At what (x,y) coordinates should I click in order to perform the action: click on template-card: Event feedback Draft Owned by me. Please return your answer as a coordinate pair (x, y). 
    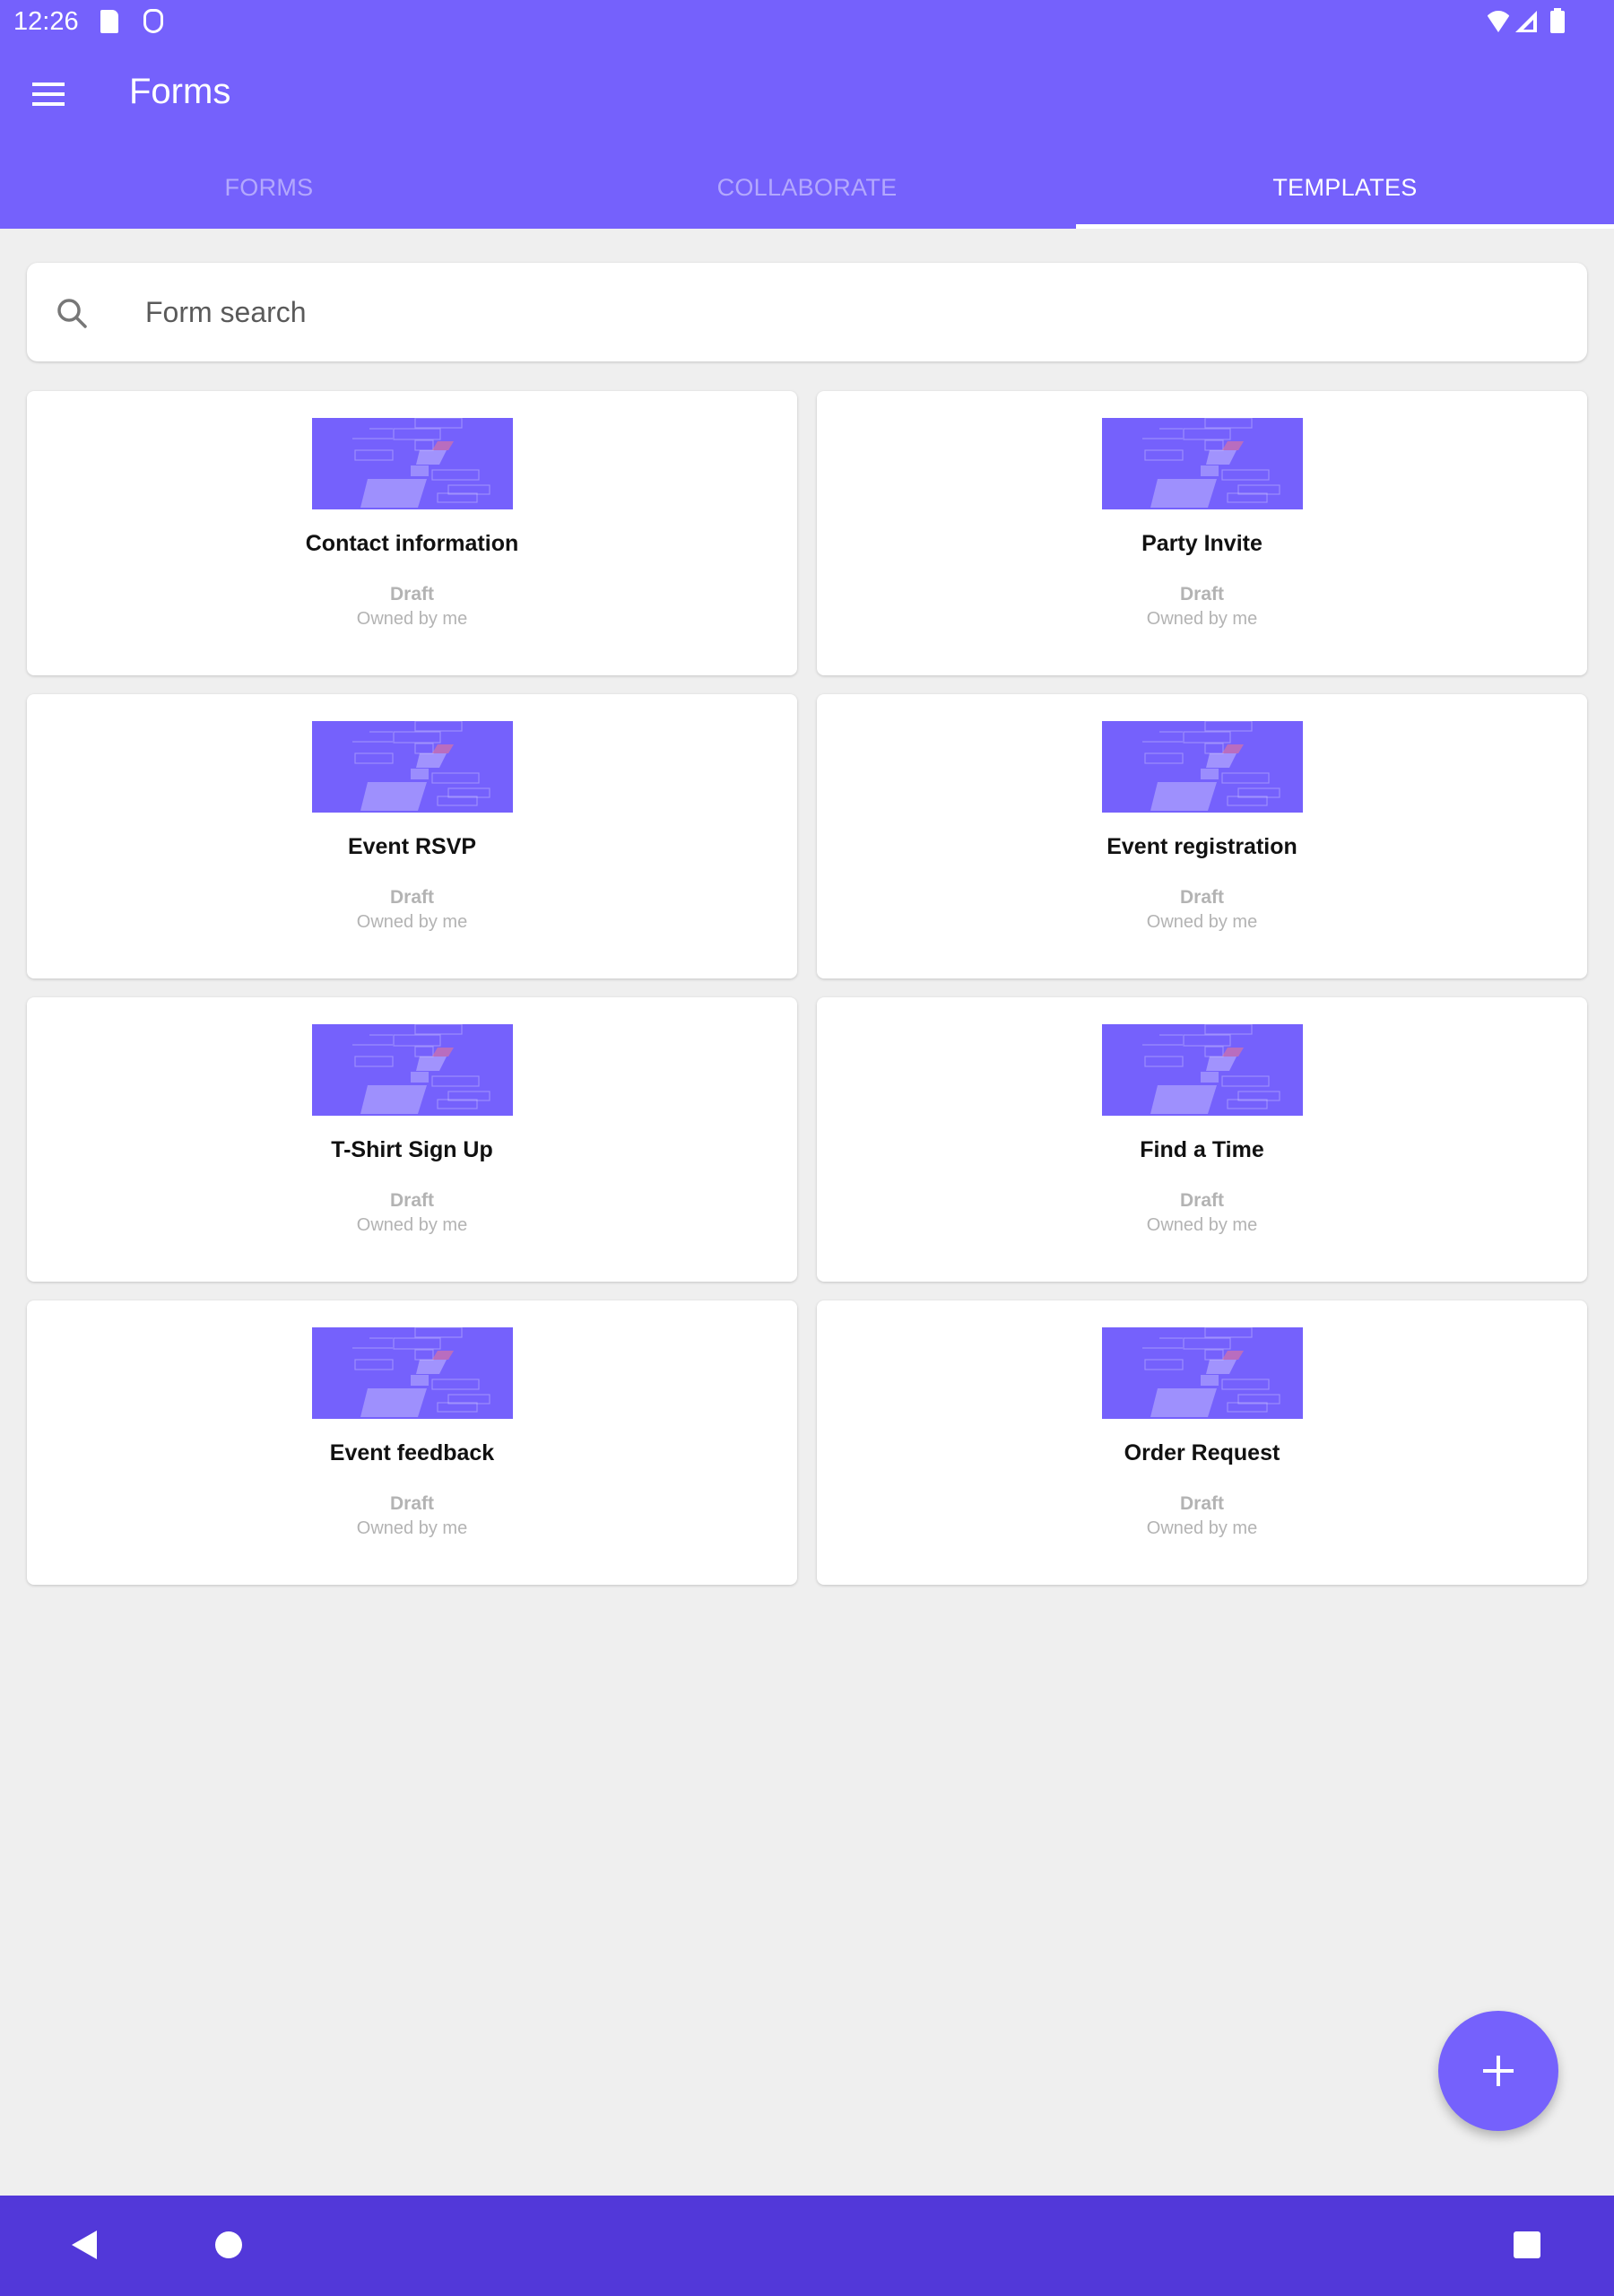
    Looking at the image, I should click on (412, 1442).